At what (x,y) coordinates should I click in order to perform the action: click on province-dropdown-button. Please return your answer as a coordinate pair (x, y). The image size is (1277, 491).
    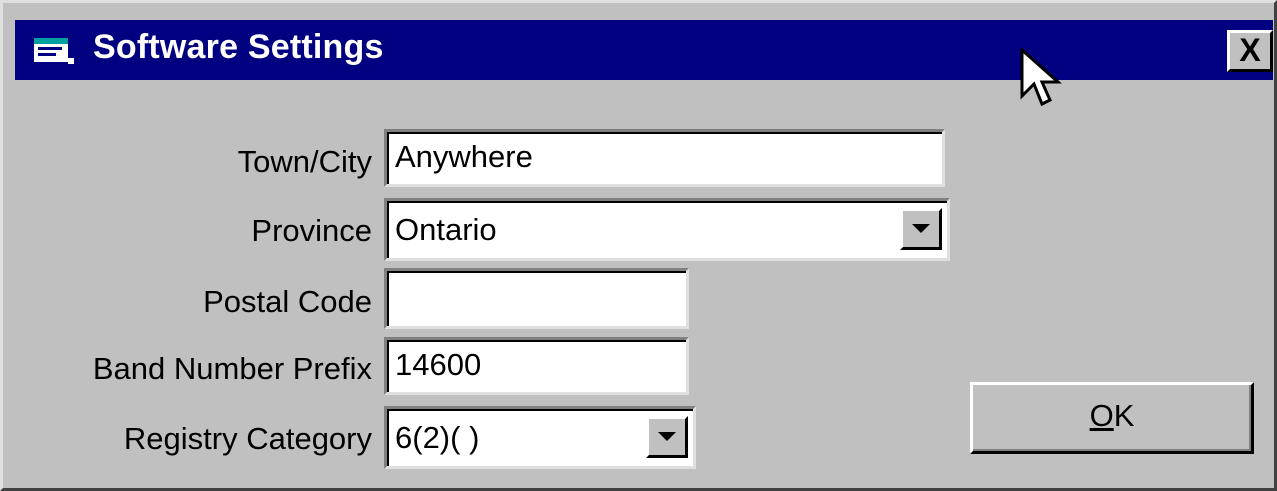
    Looking at the image, I should click on (921, 229).